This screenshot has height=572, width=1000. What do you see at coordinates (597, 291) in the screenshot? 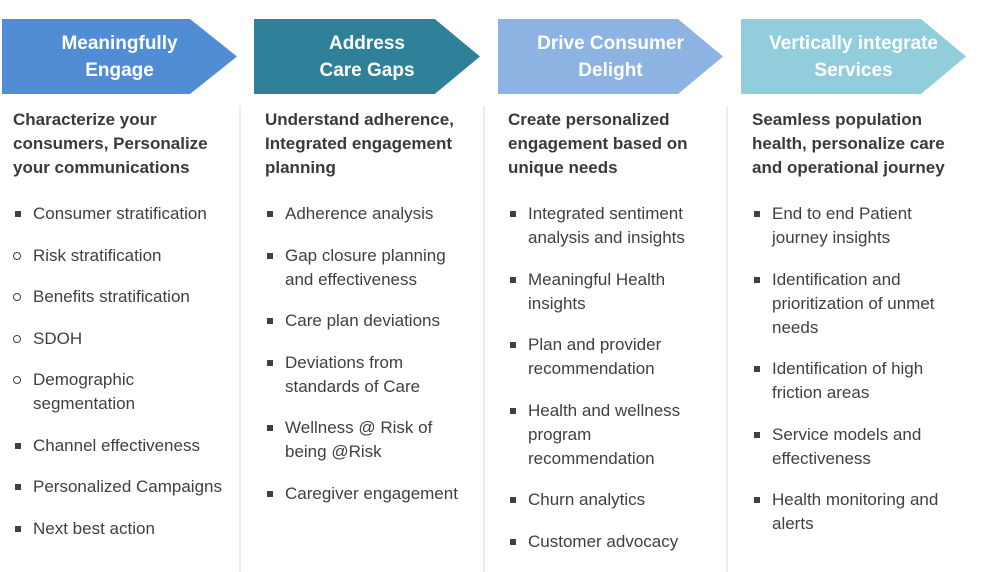
I see `list-item-text: Meaningful Health insights` at bounding box center [597, 291].